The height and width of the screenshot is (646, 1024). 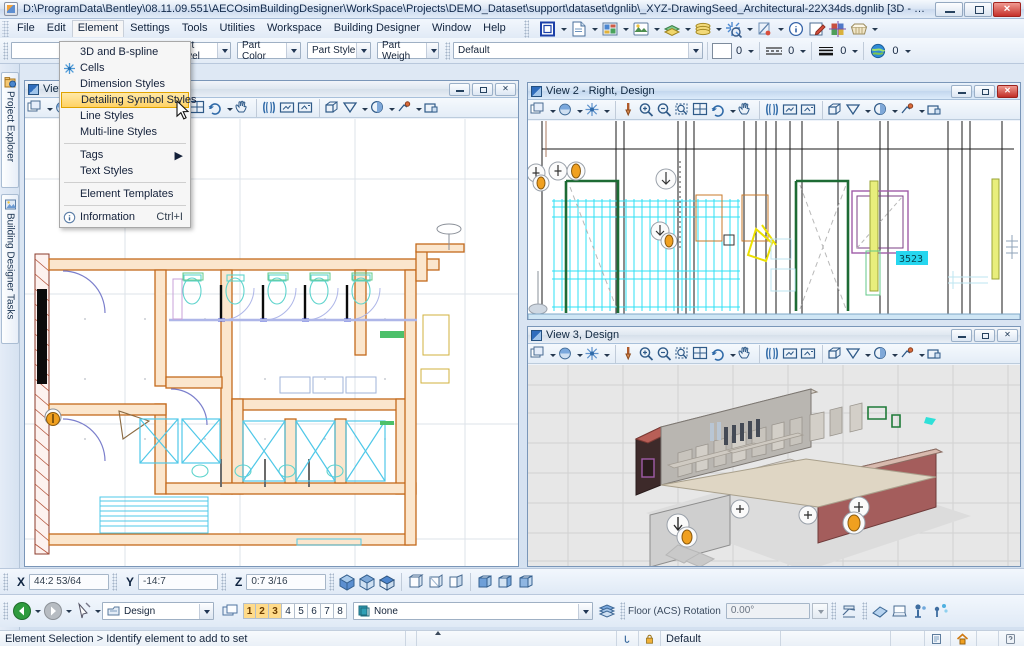 I want to click on menu-window: Window, so click(x=451, y=28).